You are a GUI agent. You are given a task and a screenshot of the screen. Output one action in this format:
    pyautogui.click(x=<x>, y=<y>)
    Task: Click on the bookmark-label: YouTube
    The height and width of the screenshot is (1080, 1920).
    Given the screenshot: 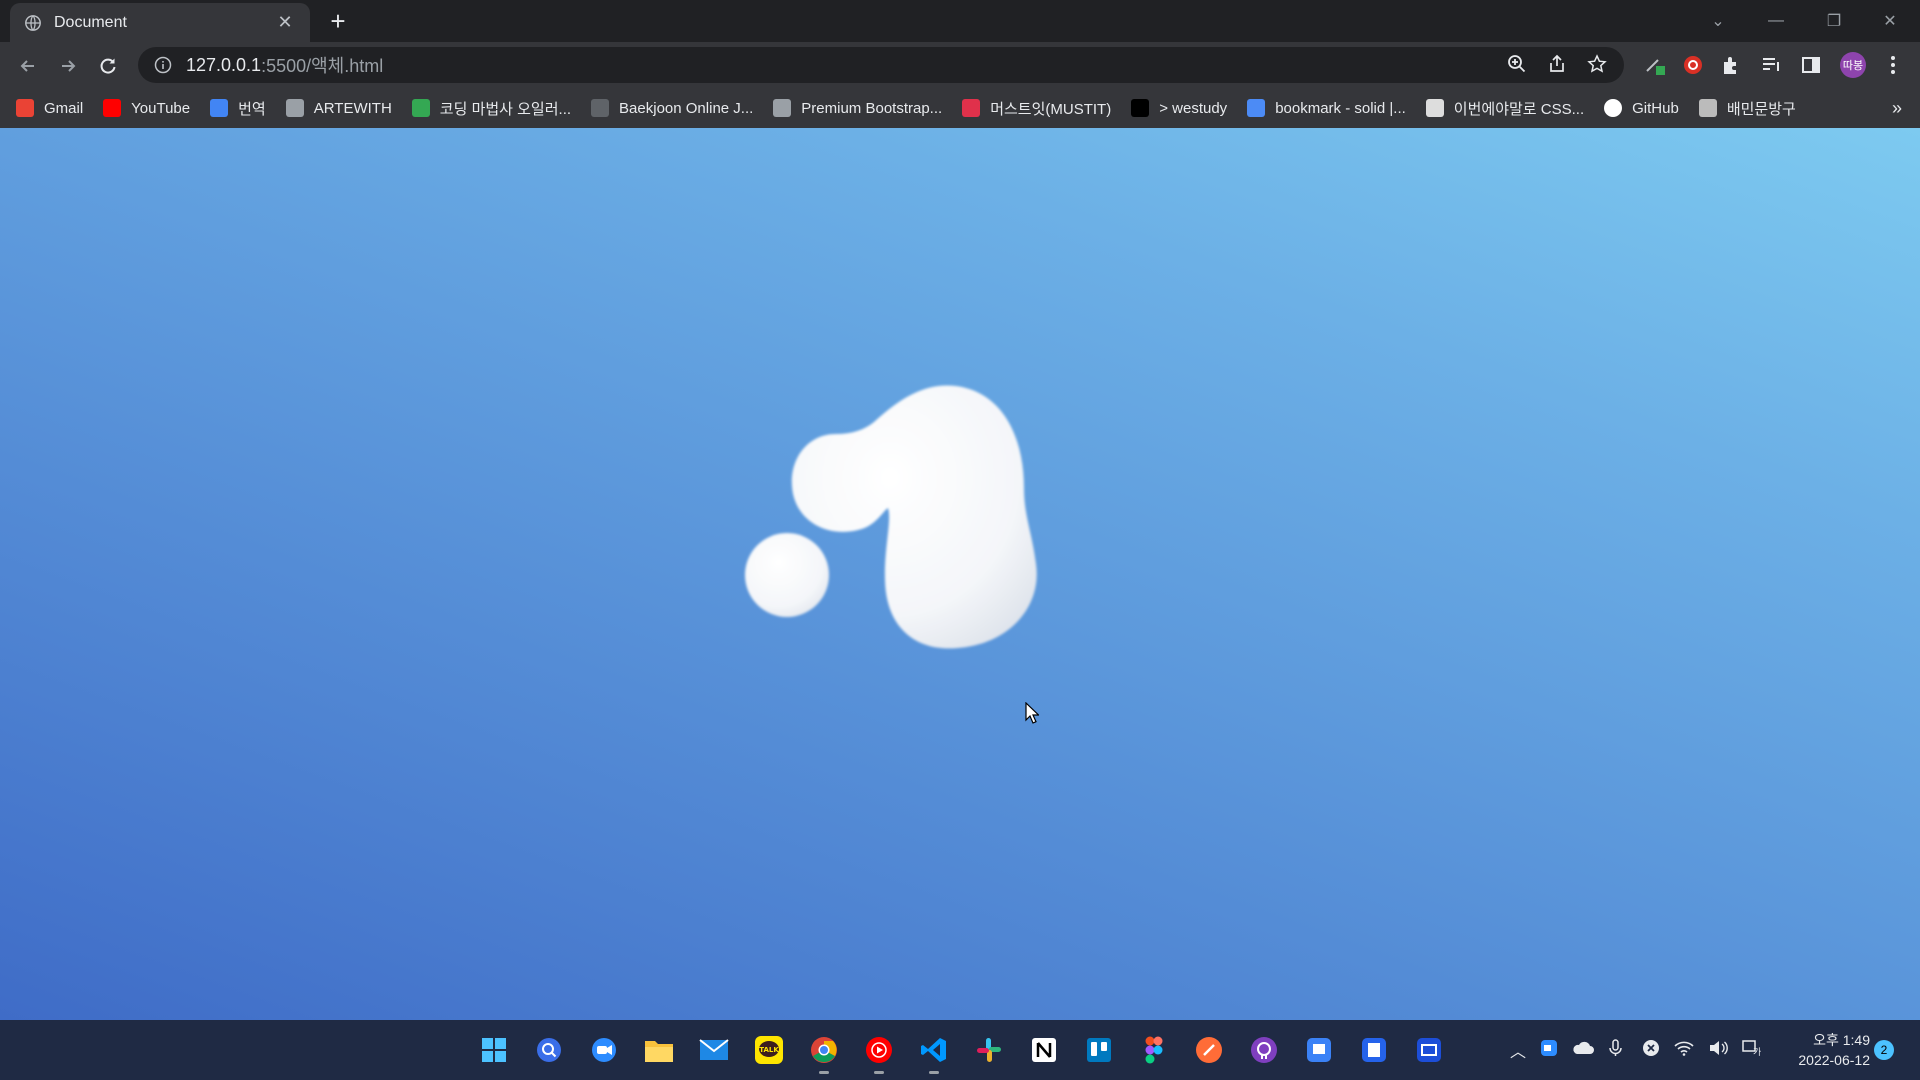 What is the action you would take?
    pyautogui.click(x=161, y=108)
    